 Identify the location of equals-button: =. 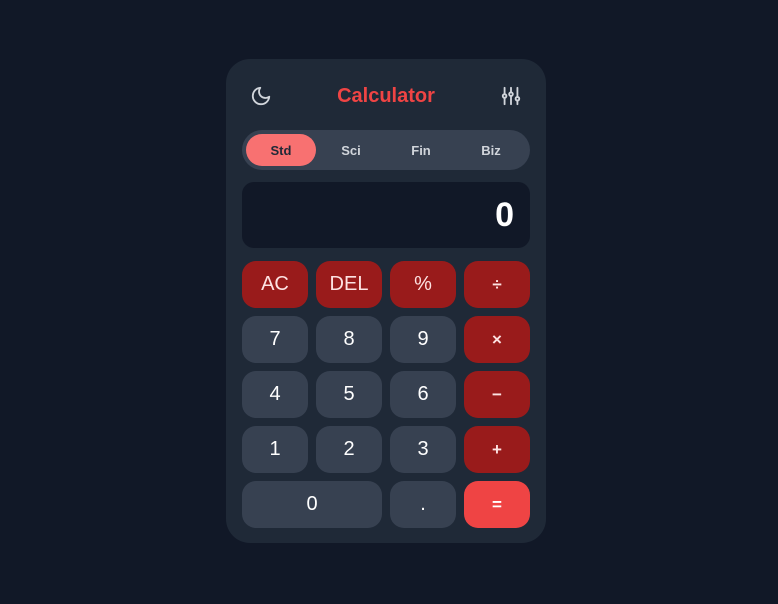
(497, 504).